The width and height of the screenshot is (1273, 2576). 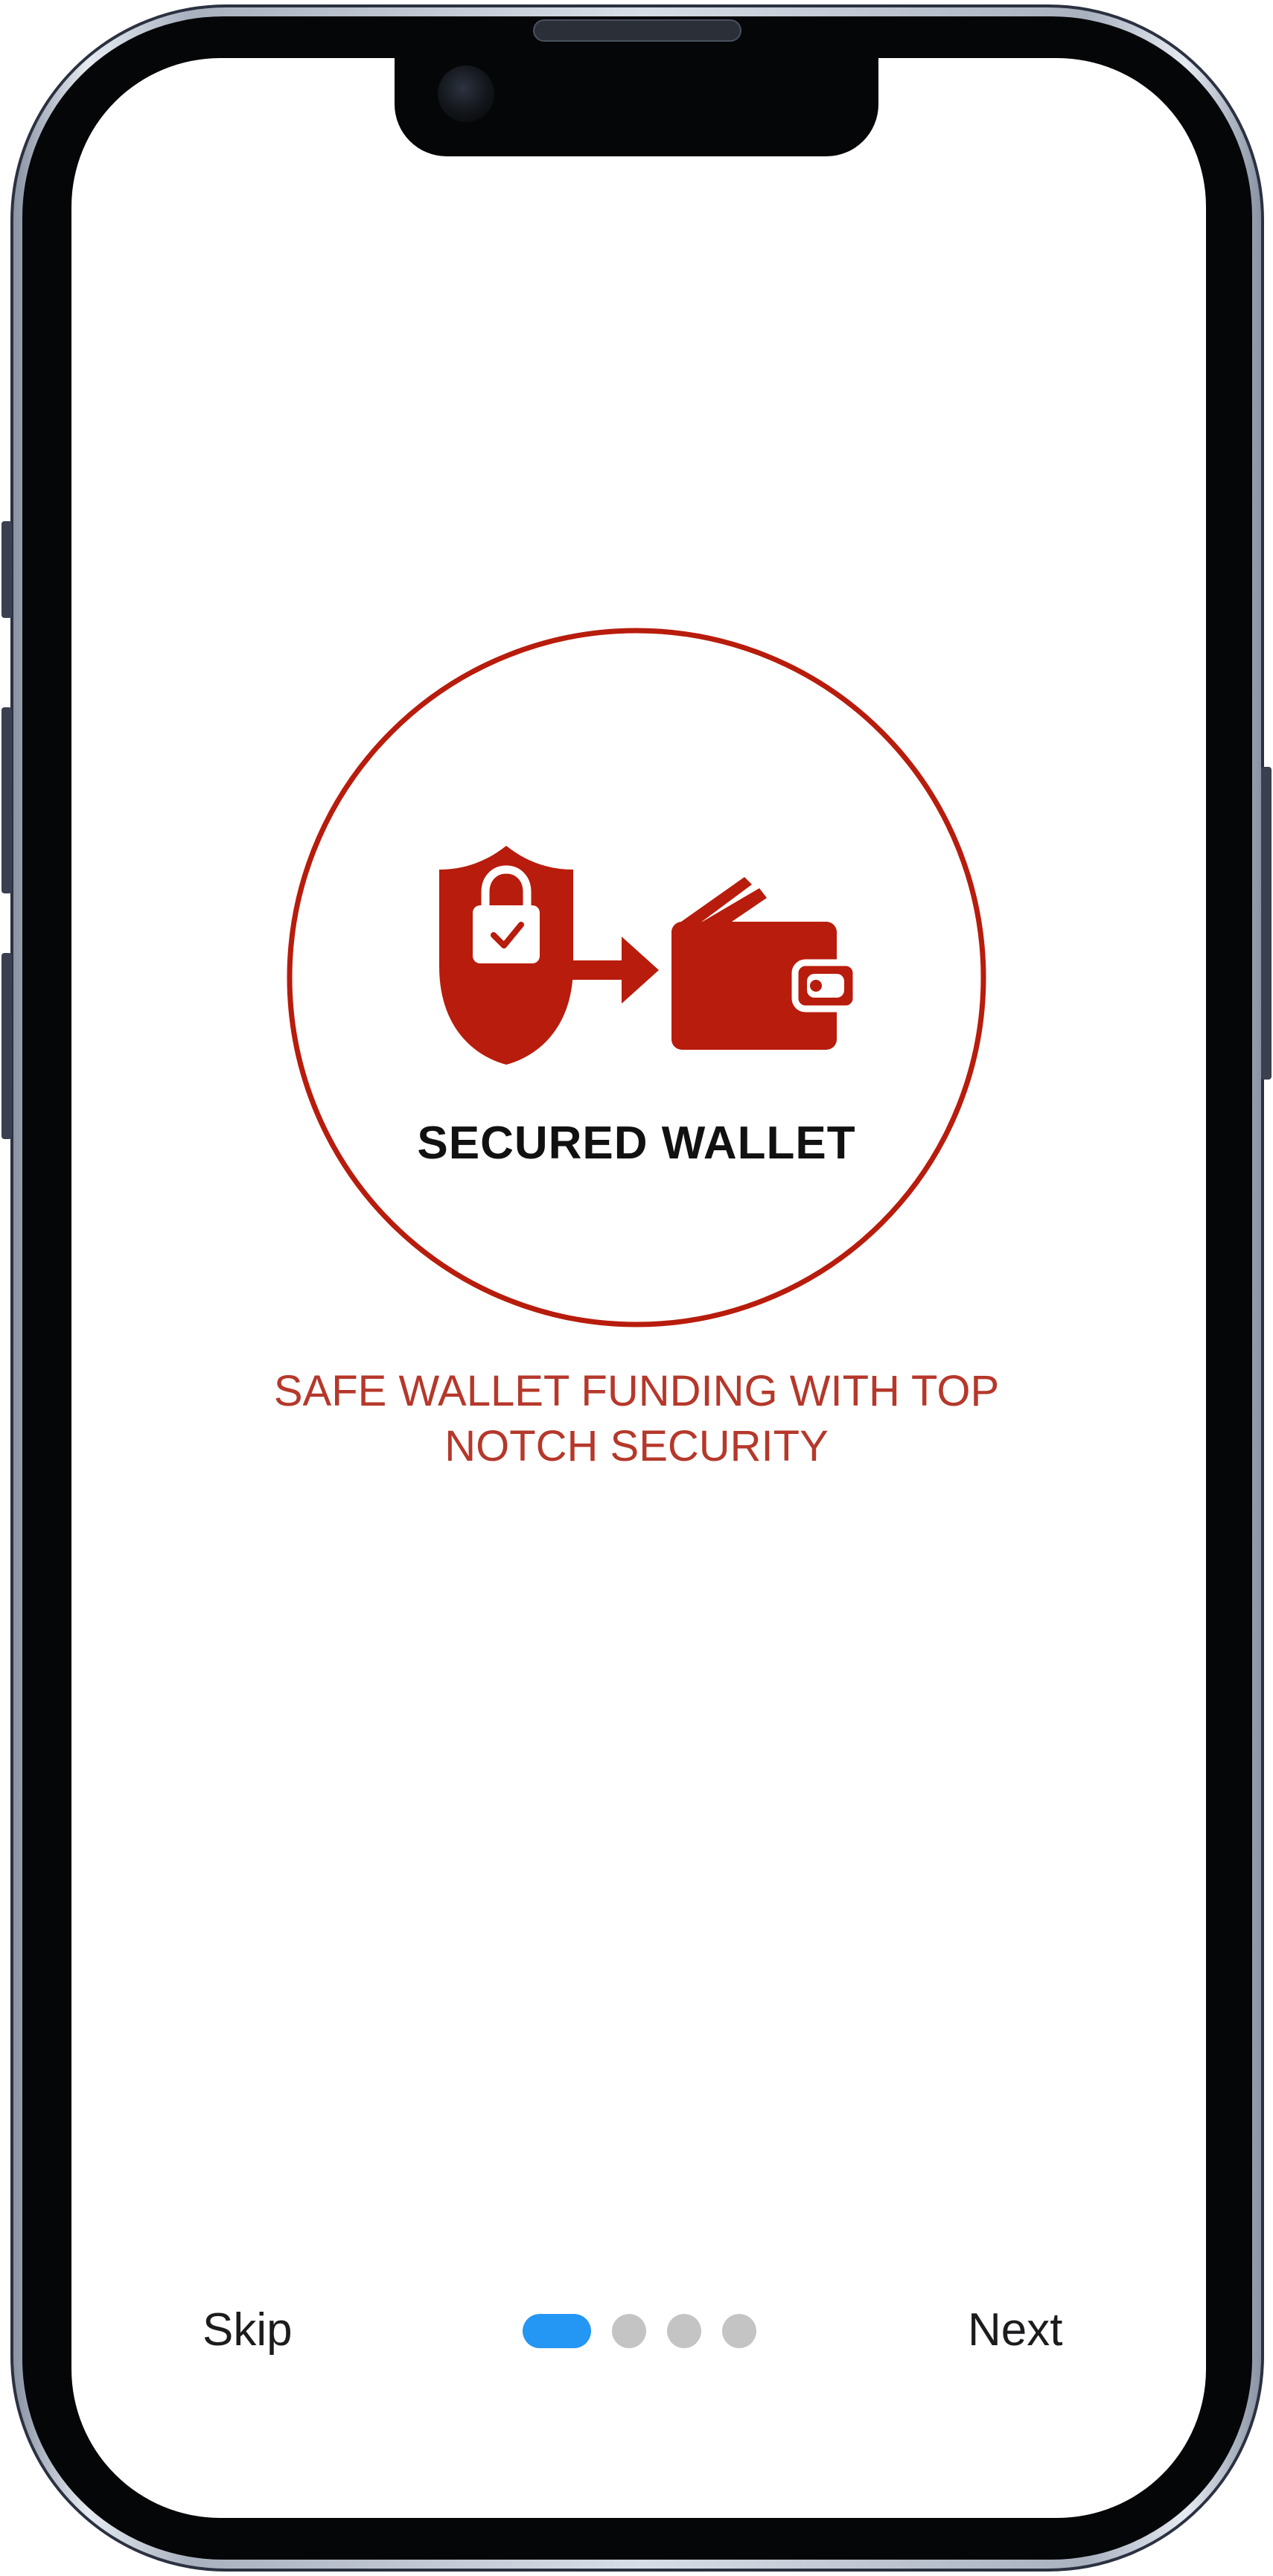 I want to click on shield-lock-icon, so click(x=506, y=955).